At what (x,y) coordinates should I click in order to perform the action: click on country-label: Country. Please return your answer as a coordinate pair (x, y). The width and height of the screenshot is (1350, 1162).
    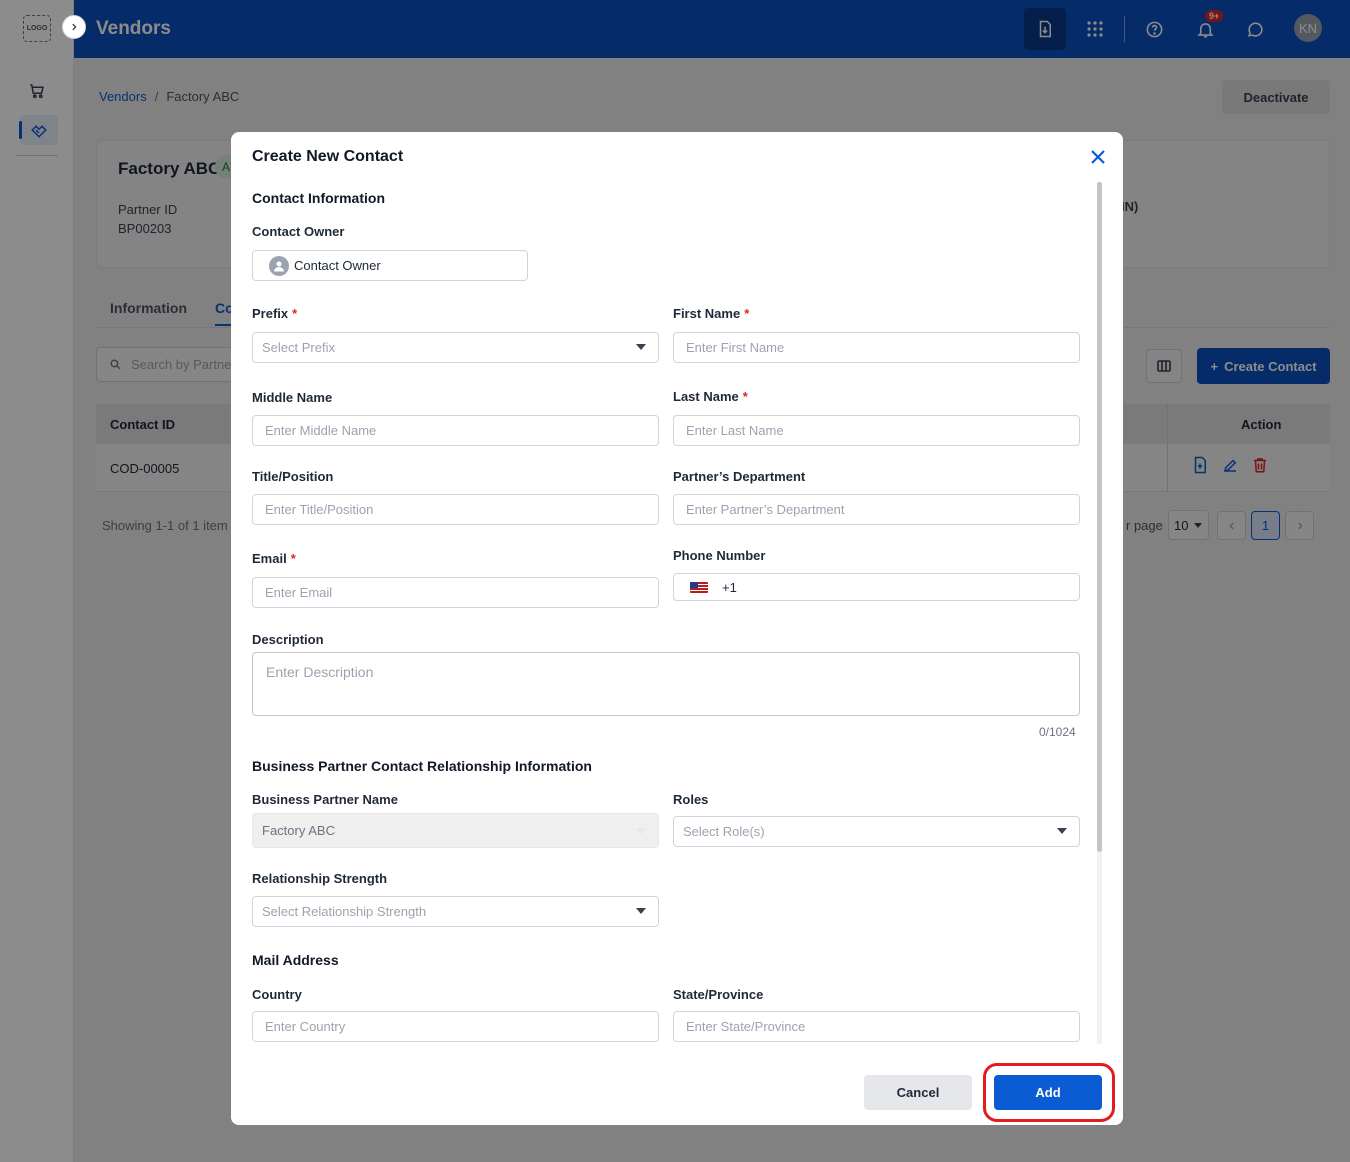
    Looking at the image, I should click on (277, 994).